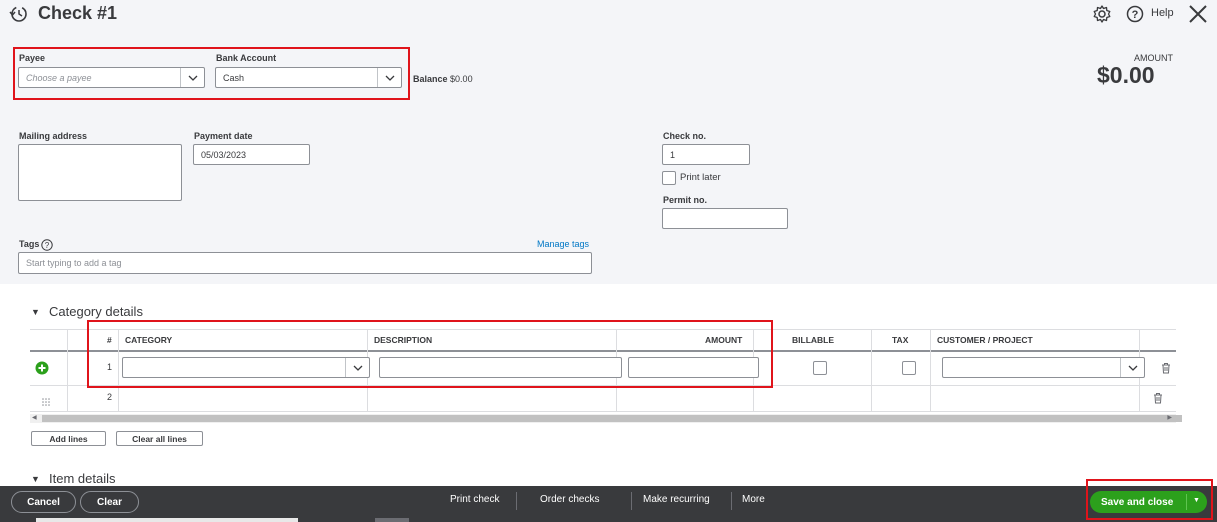 The height and width of the screenshot is (522, 1217). What do you see at coordinates (474, 499) in the screenshot?
I see `print-check-link: Print check` at bounding box center [474, 499].